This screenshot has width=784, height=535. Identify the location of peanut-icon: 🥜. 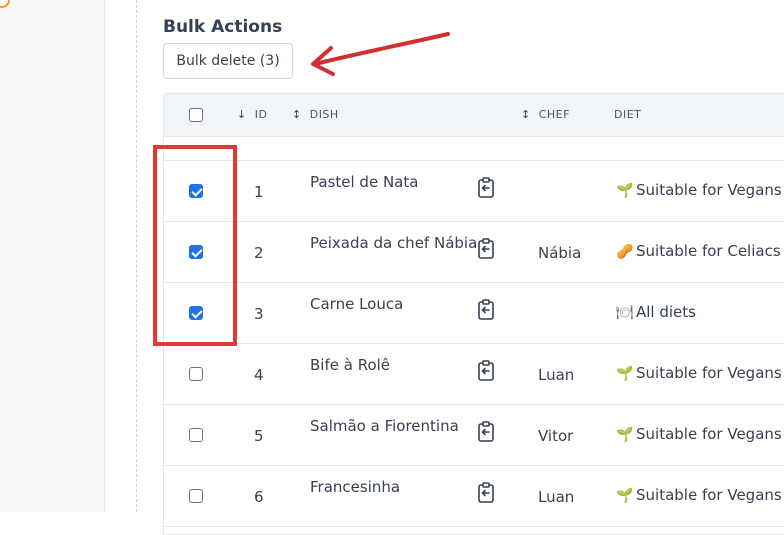
(625, 252).